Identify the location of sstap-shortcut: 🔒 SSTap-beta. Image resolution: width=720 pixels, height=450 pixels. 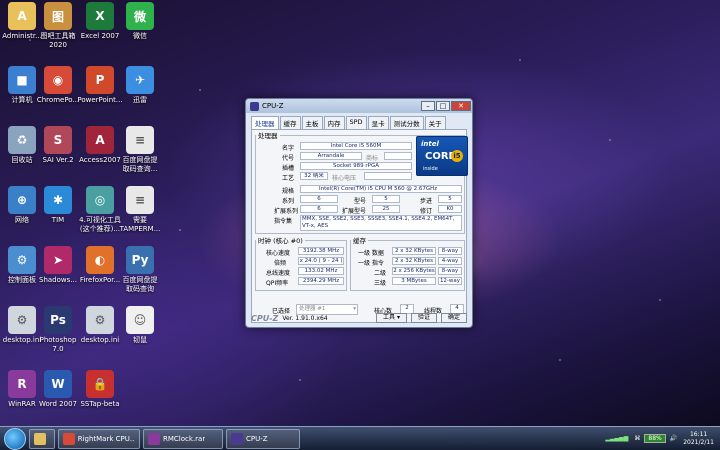
(100, 389).